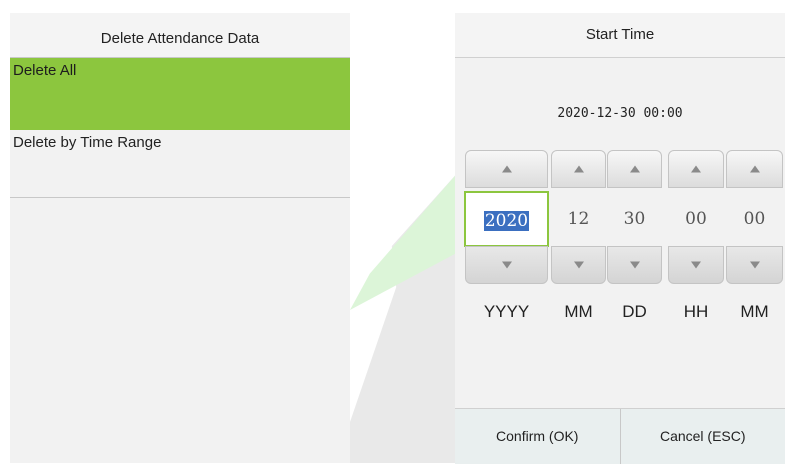  I want to click on confirm-button: Confirm (OK), so click(537, 436).